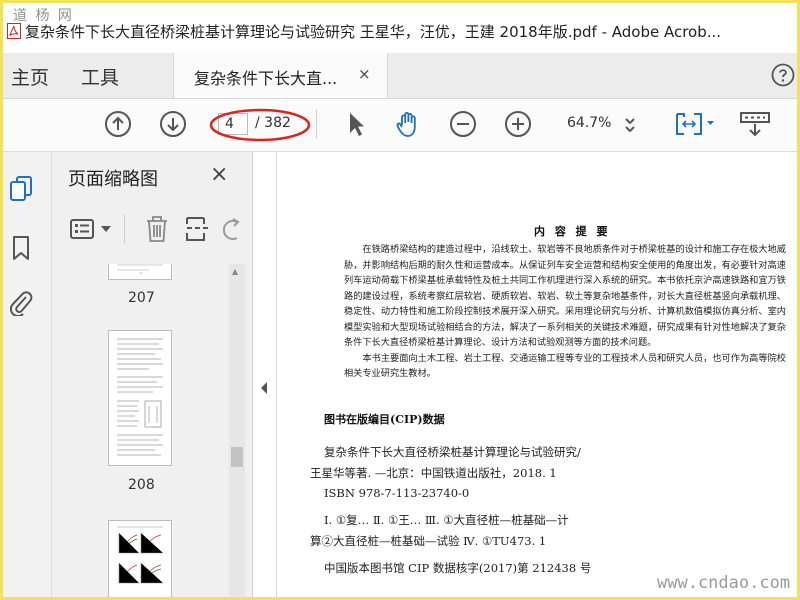 The height and width of the screenshot is (600, 800). What do you see at coordinates (235, 271) in the screenshot?
I see `scroll-up-icon: ▲` at bounding box center [235, 271].